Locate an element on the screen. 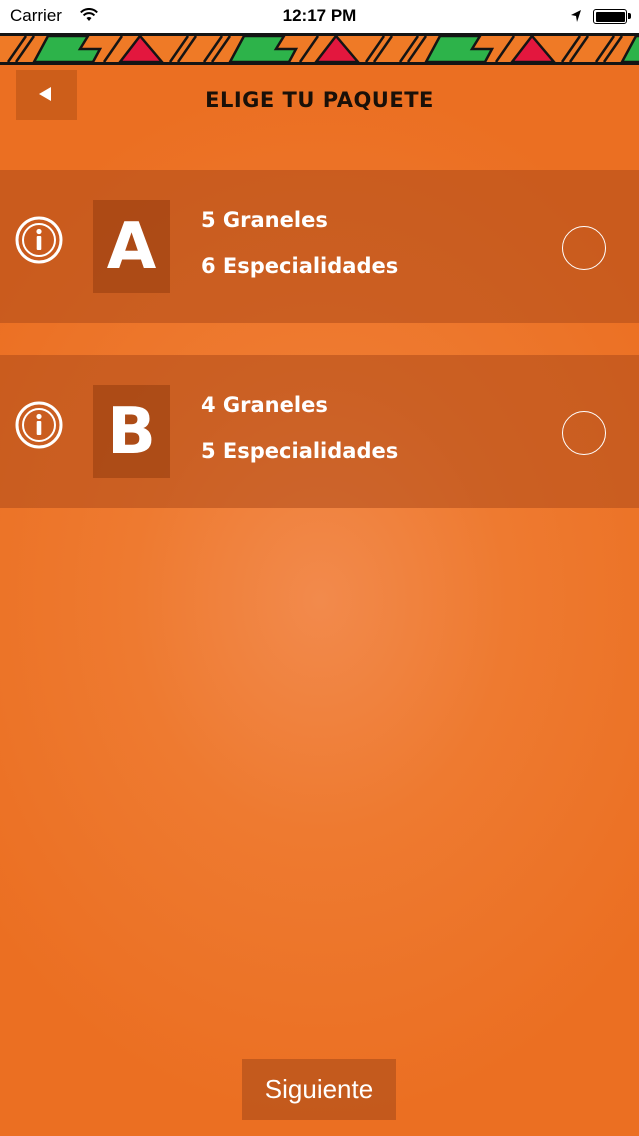 The image size is (639, 1136). clock: 12:17 PM is located at coordinates (319, 15).